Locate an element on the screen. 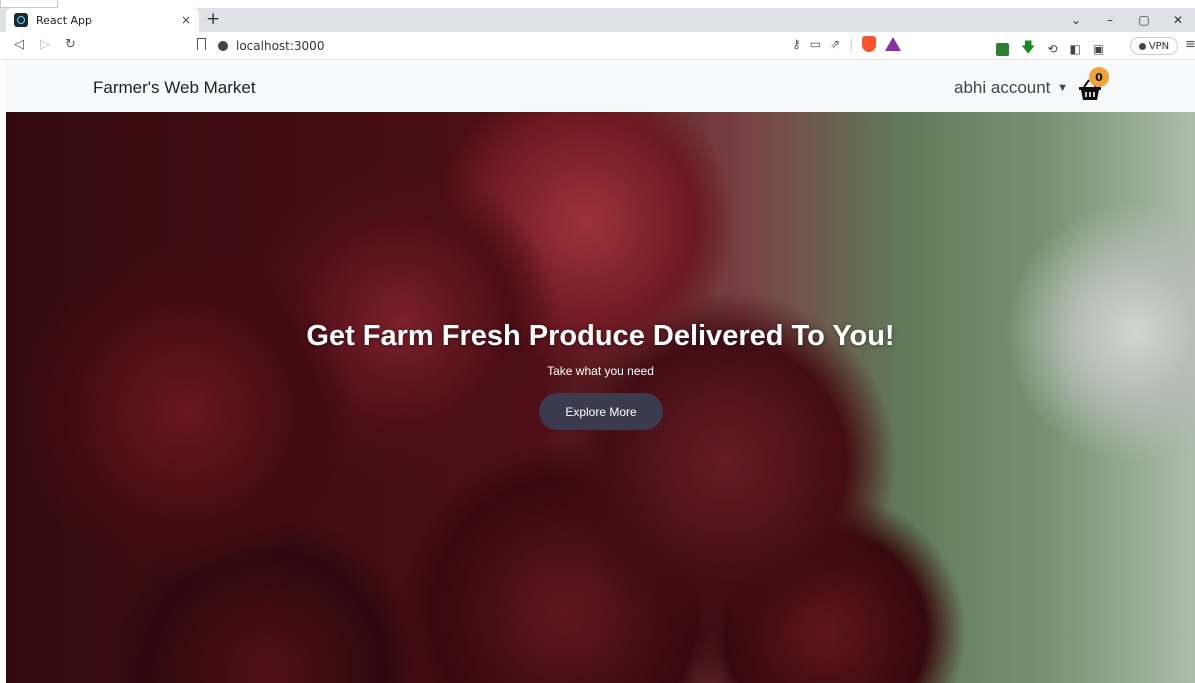 This screenshot has width=1195, height=683. tab-search-icon: ⌄ is located at coordinates (1076, 20).